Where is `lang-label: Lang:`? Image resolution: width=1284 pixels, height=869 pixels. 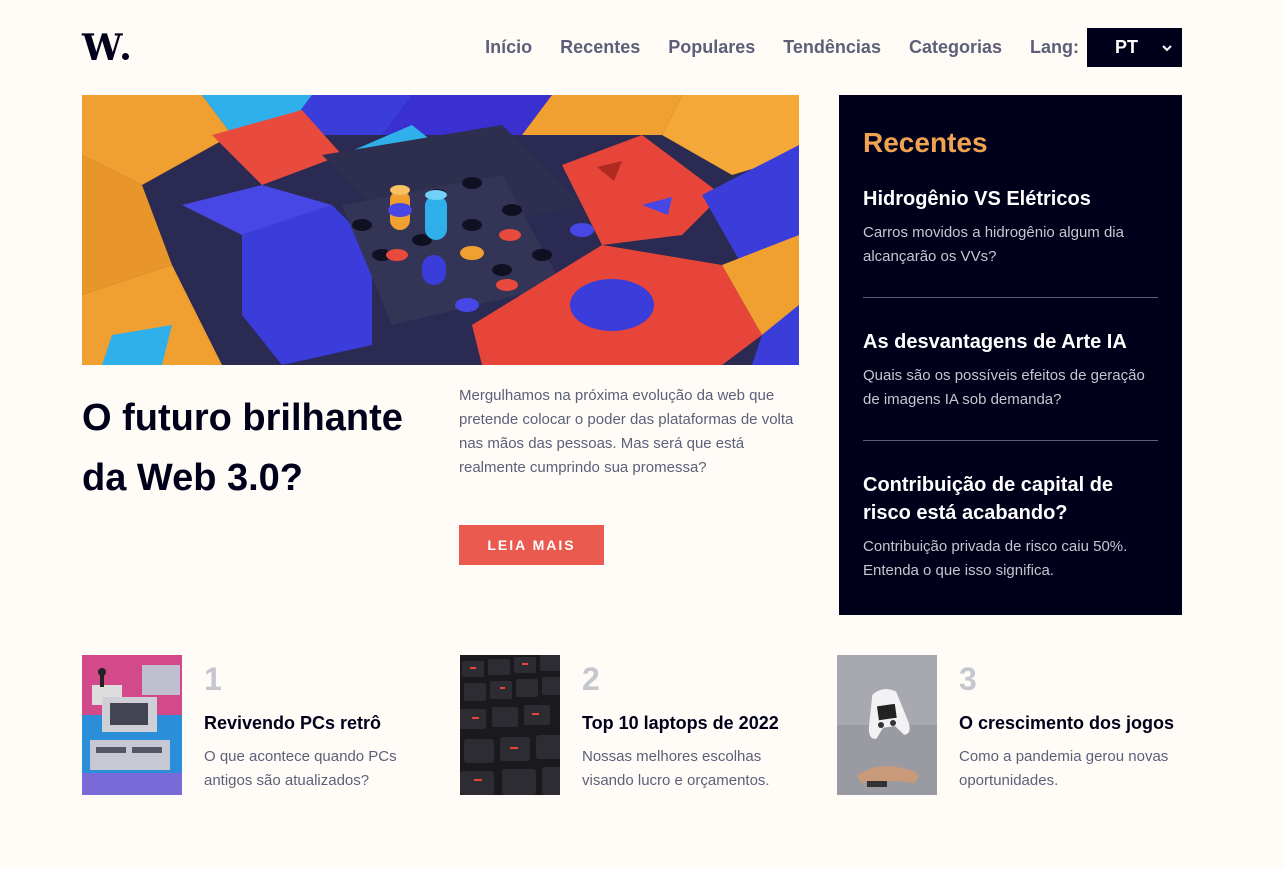
lang-label: Lang: is located at coordinates (1054, 47).